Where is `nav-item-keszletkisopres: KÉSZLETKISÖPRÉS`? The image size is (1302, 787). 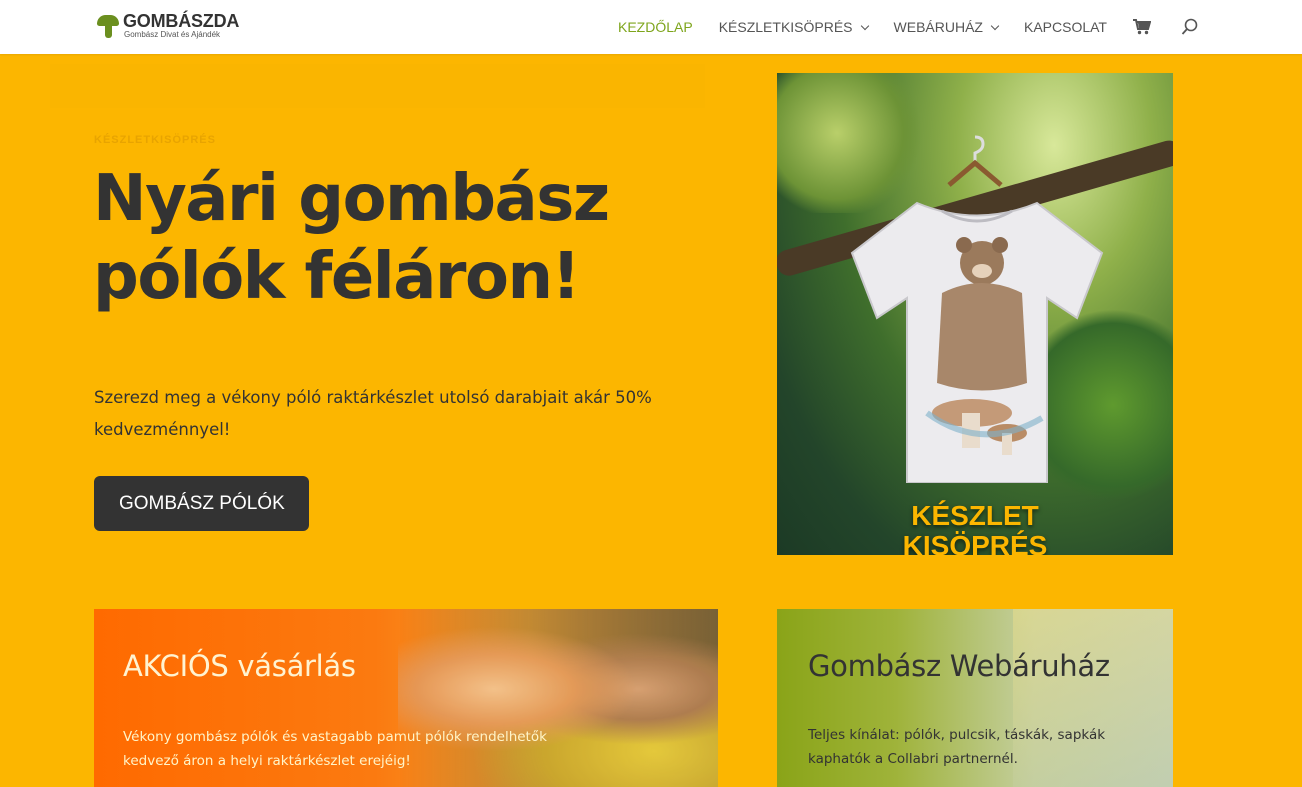
nav-item-keszletkisopres: KÉSZLETKISÖPRÉS is located at coordinates (793, 27).